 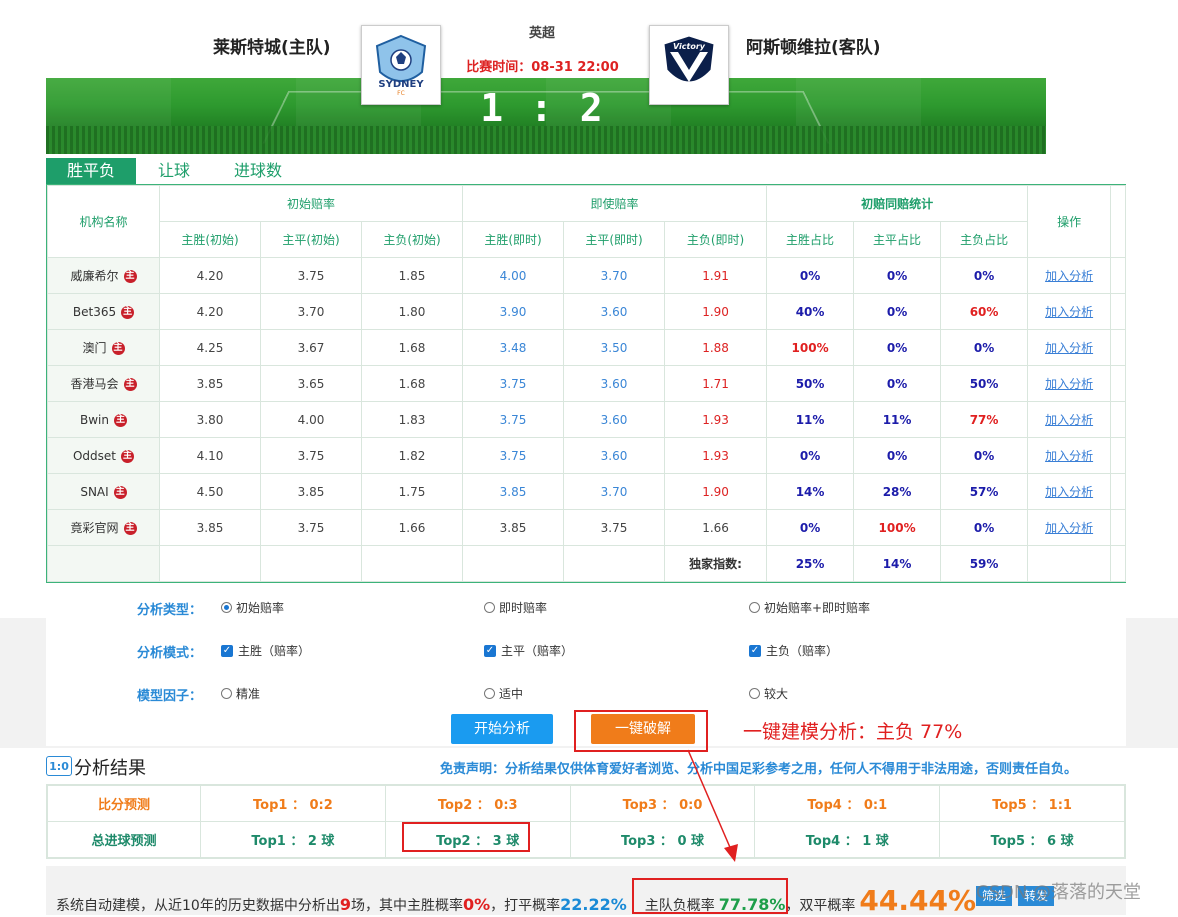 What do you see at coordinates (716, 527) in the screenshot?
I see `current-odds: 1.66` at bounding box center [716, 527].